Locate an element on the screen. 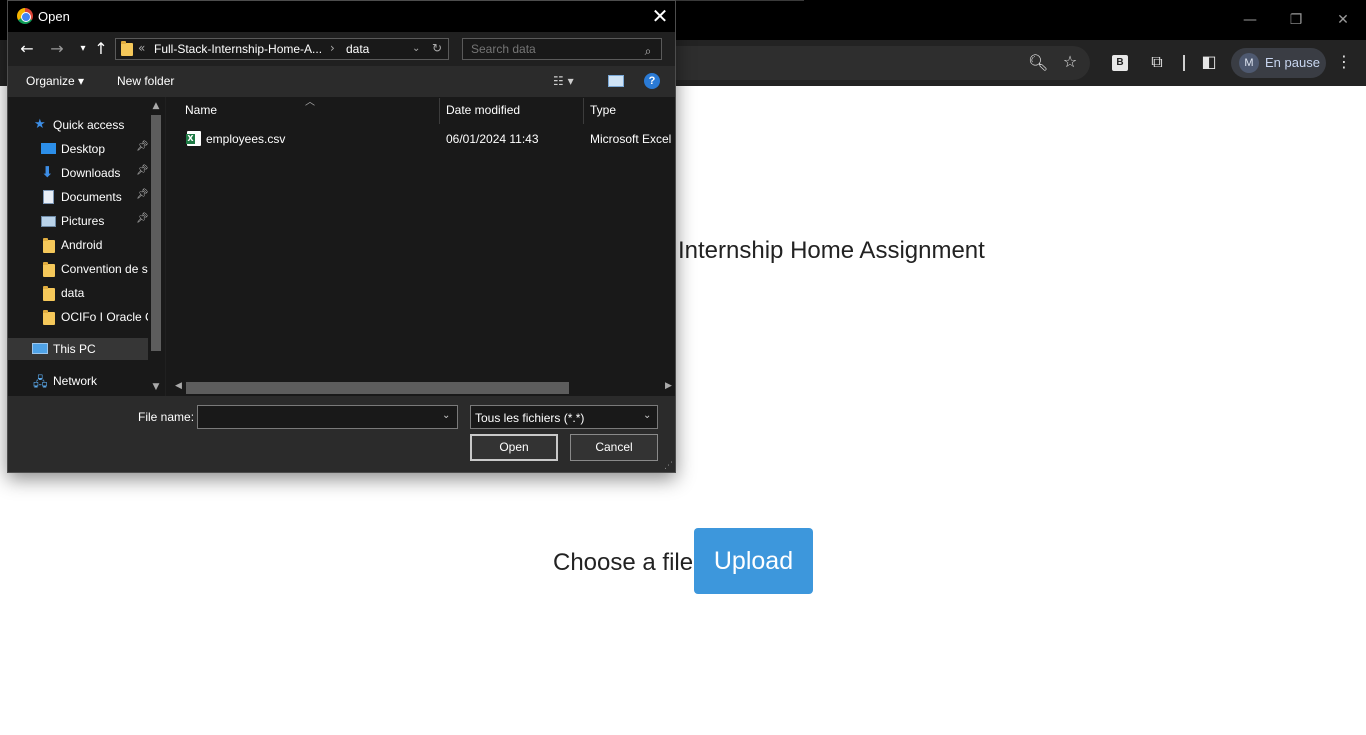 Image resolution: width=1366 pixels, height=735 pixels. refresh-icon: ↻ is located at coordinates (437, 48).